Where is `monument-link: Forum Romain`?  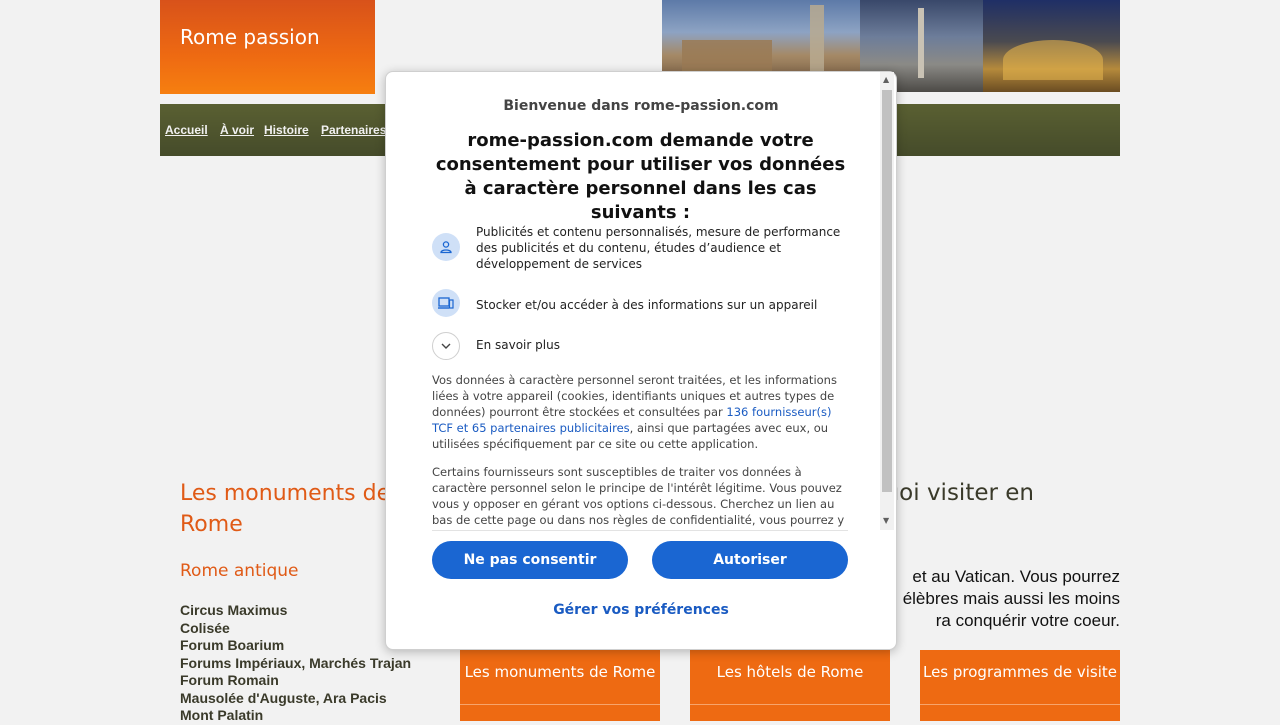
monument-link: Forum Romain is located at coordinates (295, 681).